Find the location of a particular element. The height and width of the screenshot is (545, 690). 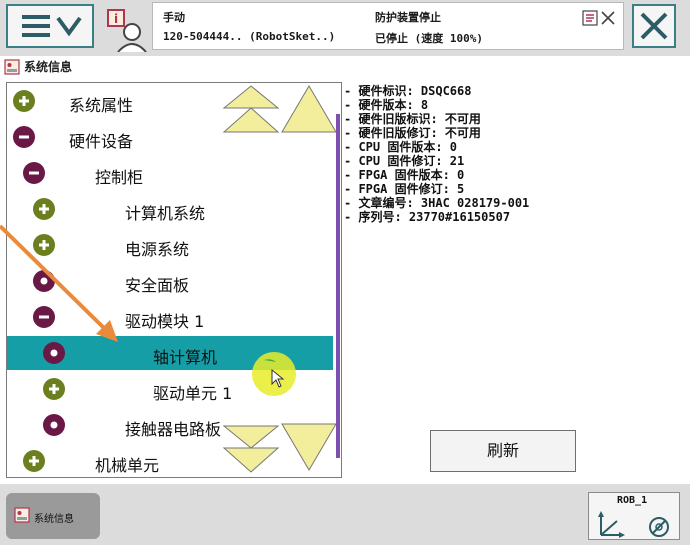

scroll-to-top-icon is located at coordinates (251, 110).